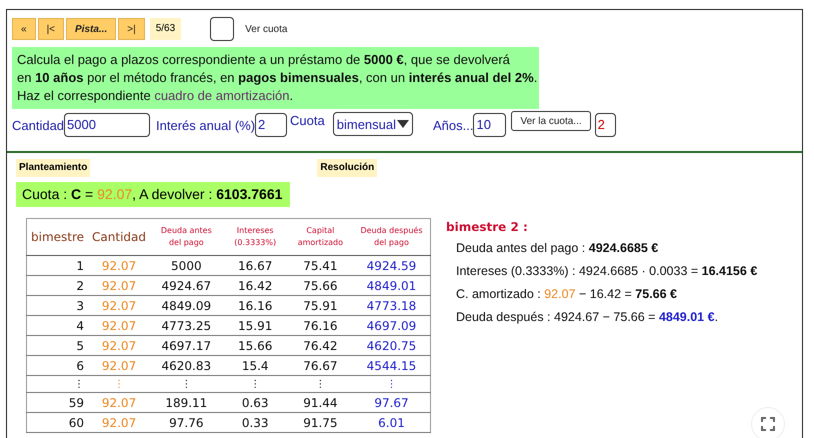 Image resolution: width=814 pixels, height=438 pixels. I want to click on column-header: Cantidad, so click(119, 237).